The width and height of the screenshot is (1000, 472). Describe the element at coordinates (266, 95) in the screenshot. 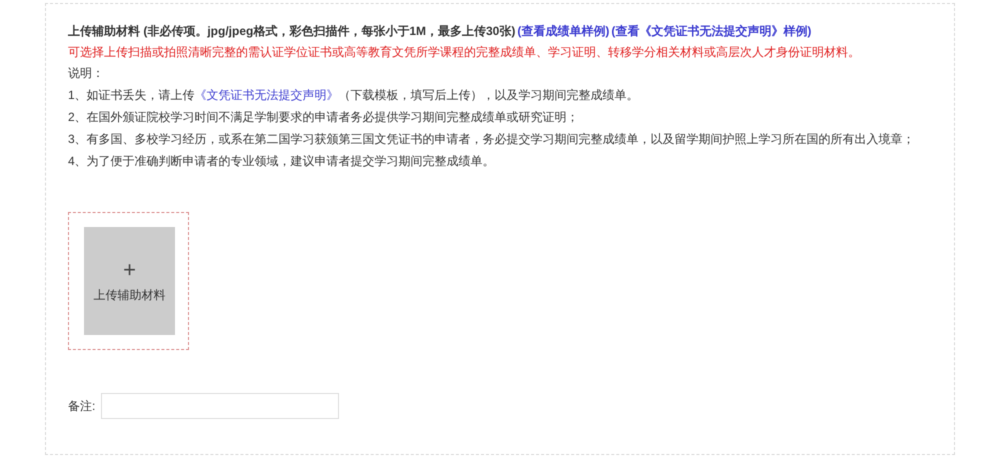

I see `declaration-link: 《文凭证书无法提交声明》` at that location.